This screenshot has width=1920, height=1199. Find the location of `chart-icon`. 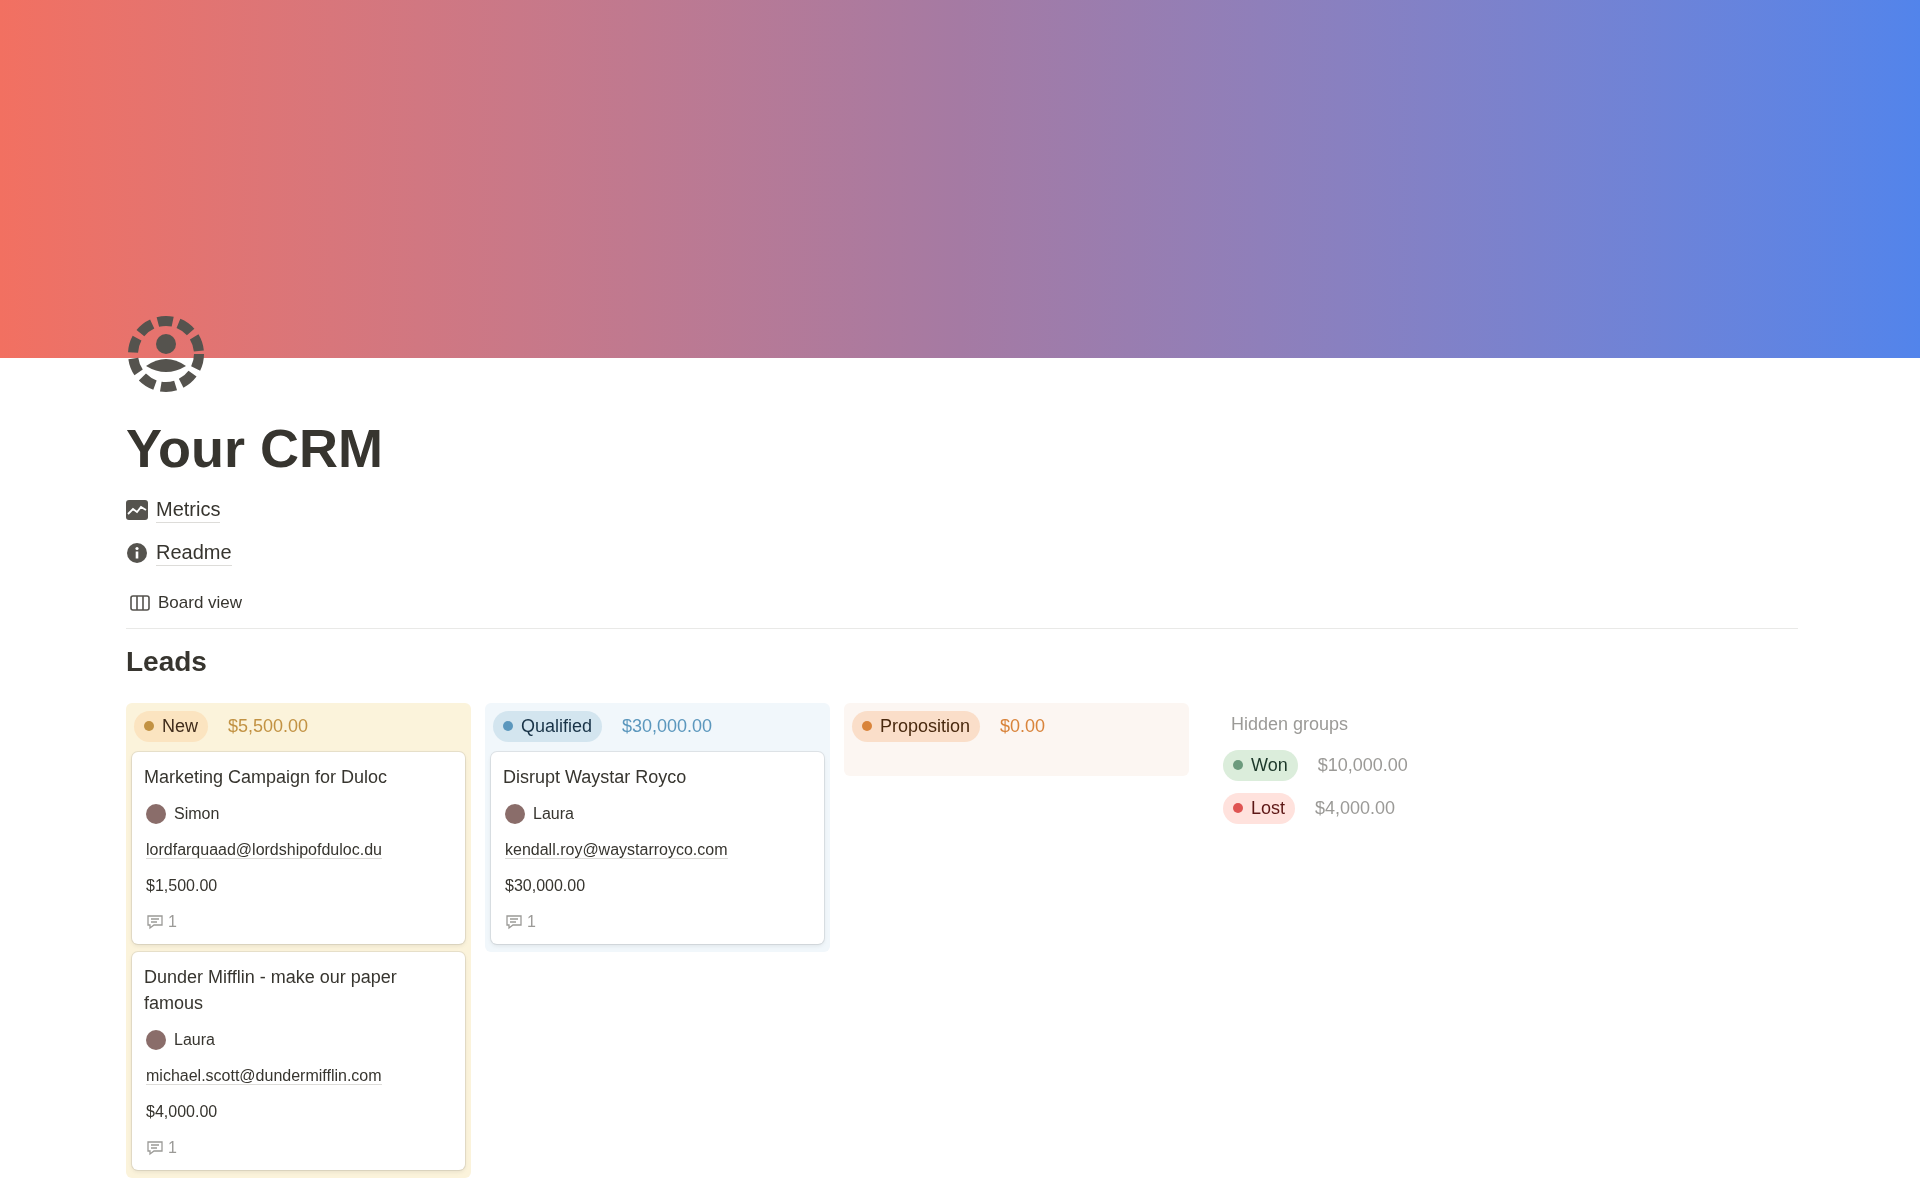

chart-icon is located at coordinates (137, 509).